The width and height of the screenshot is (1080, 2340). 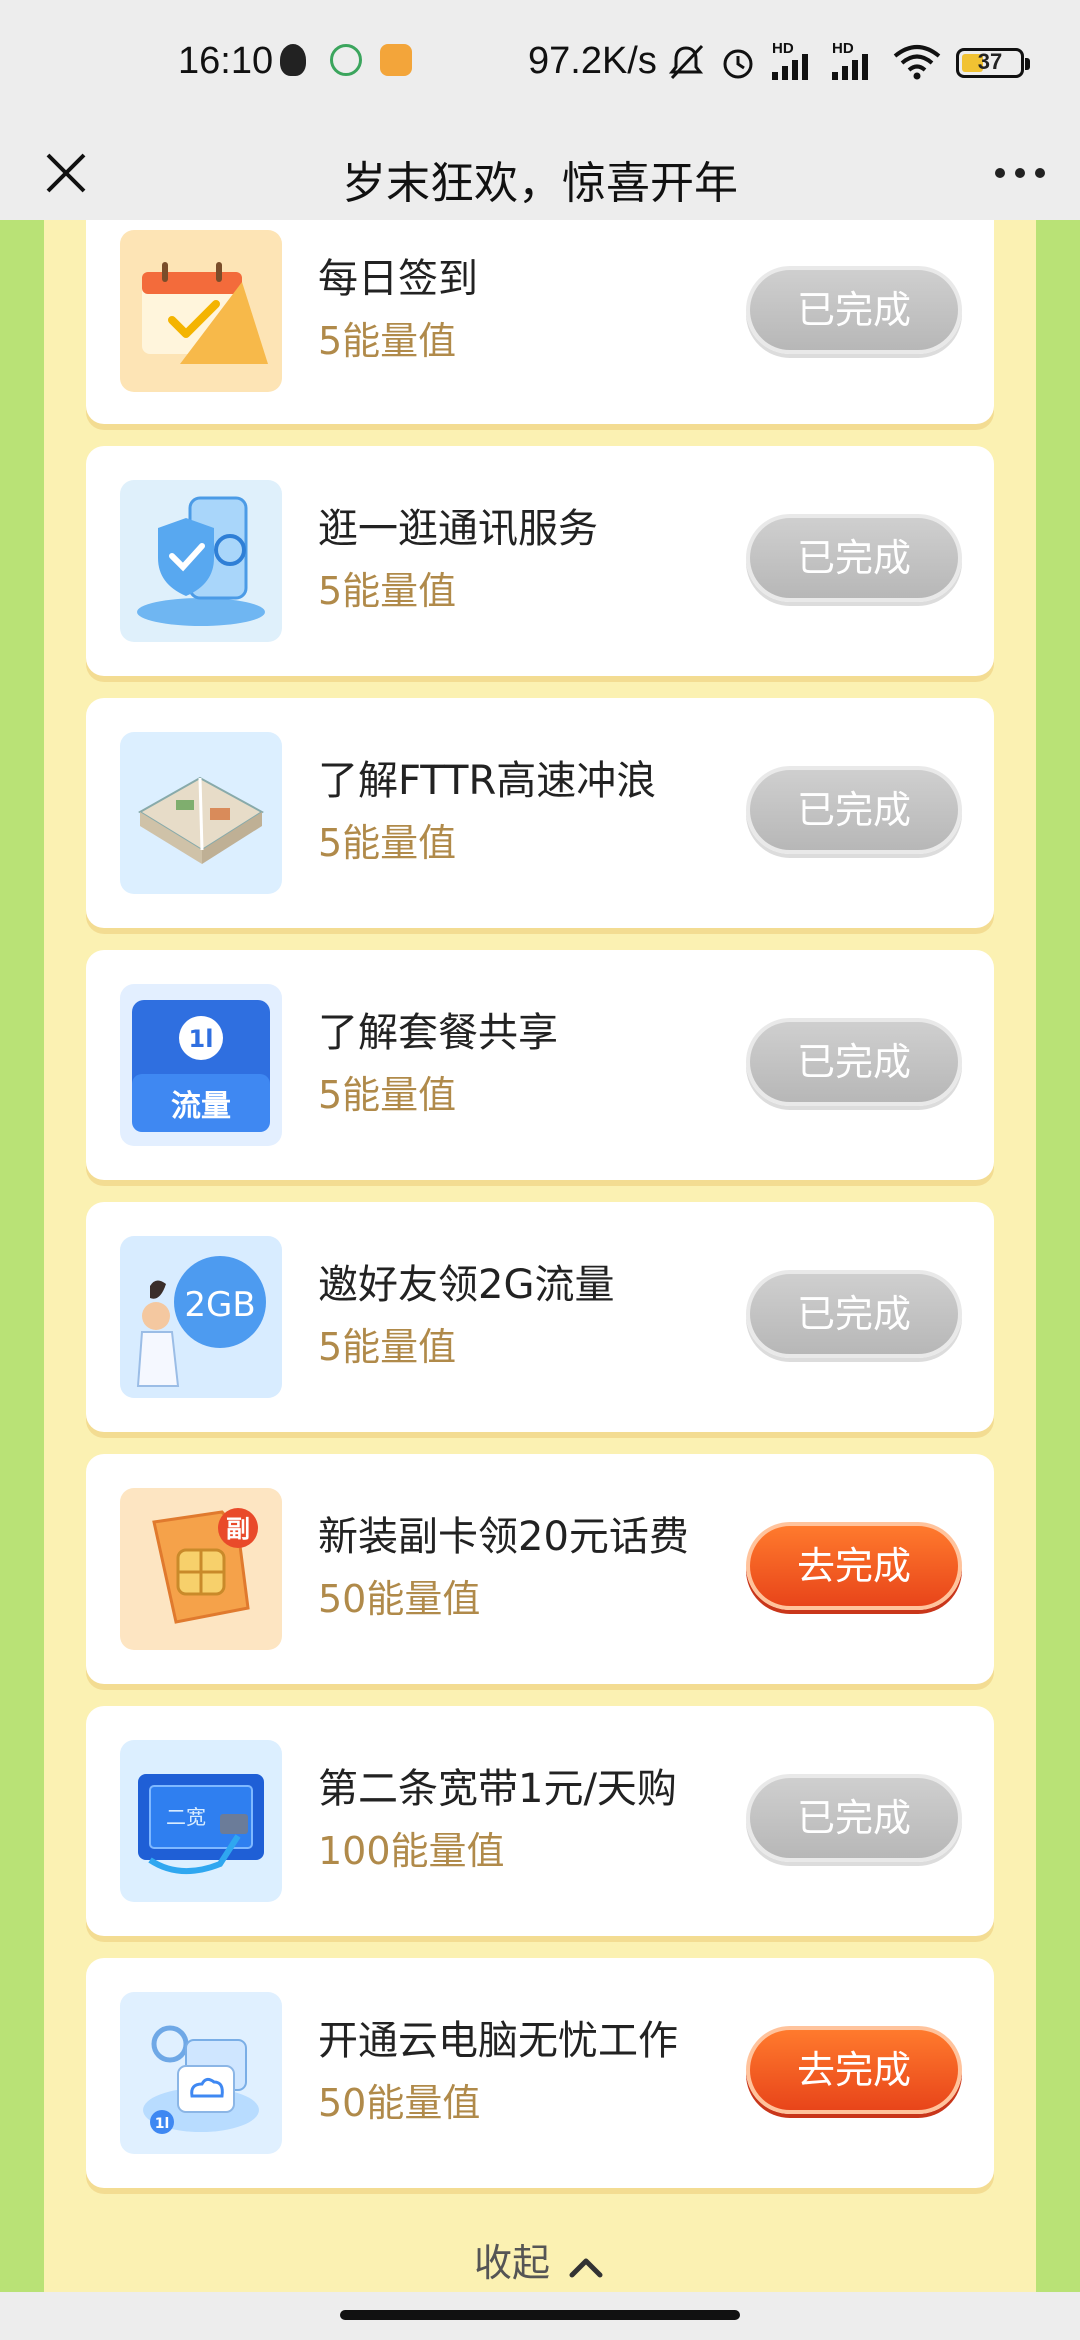 I want to click on wifi-icon, so click(x=917, y=62).